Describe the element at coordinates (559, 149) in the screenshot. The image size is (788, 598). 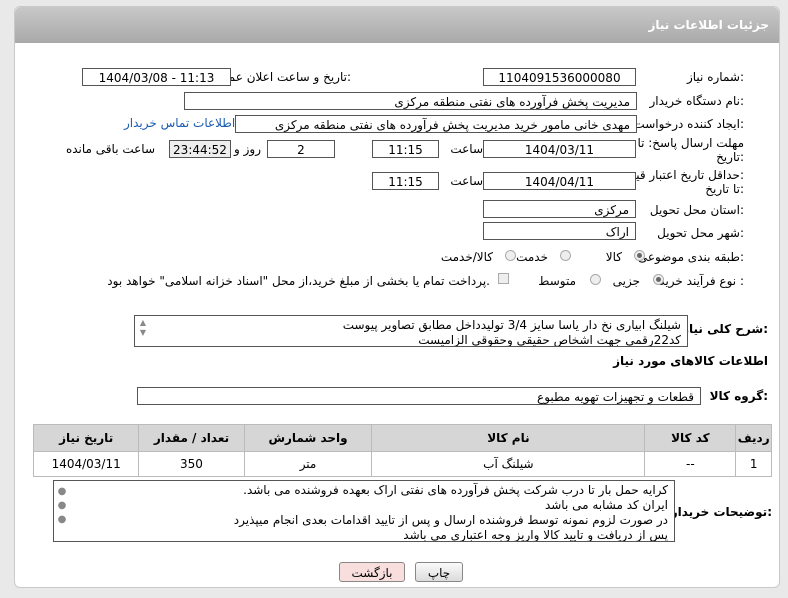
I see `reply-date-field: 1404/03/11` at that location.